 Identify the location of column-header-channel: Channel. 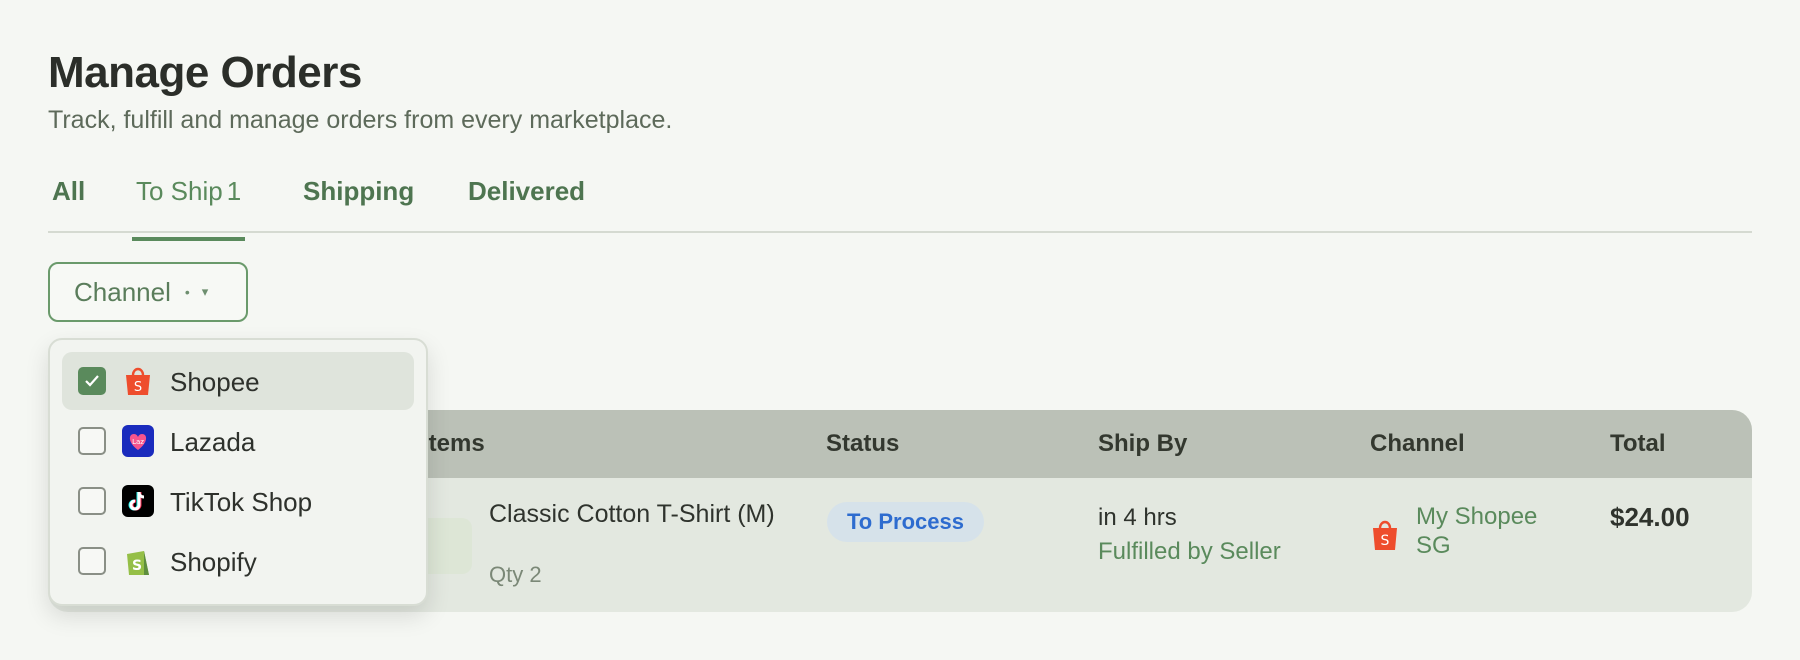
(1417, 443).